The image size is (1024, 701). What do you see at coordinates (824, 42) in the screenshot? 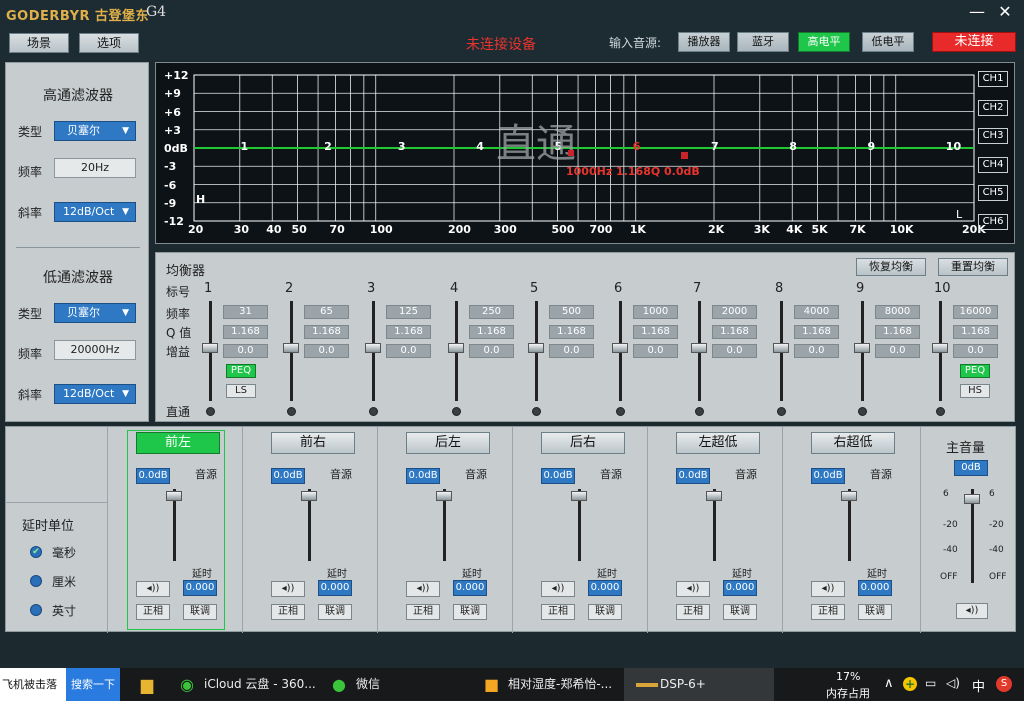
I see `source-high-level-button: 高电平` at bounding box center [824, 42].